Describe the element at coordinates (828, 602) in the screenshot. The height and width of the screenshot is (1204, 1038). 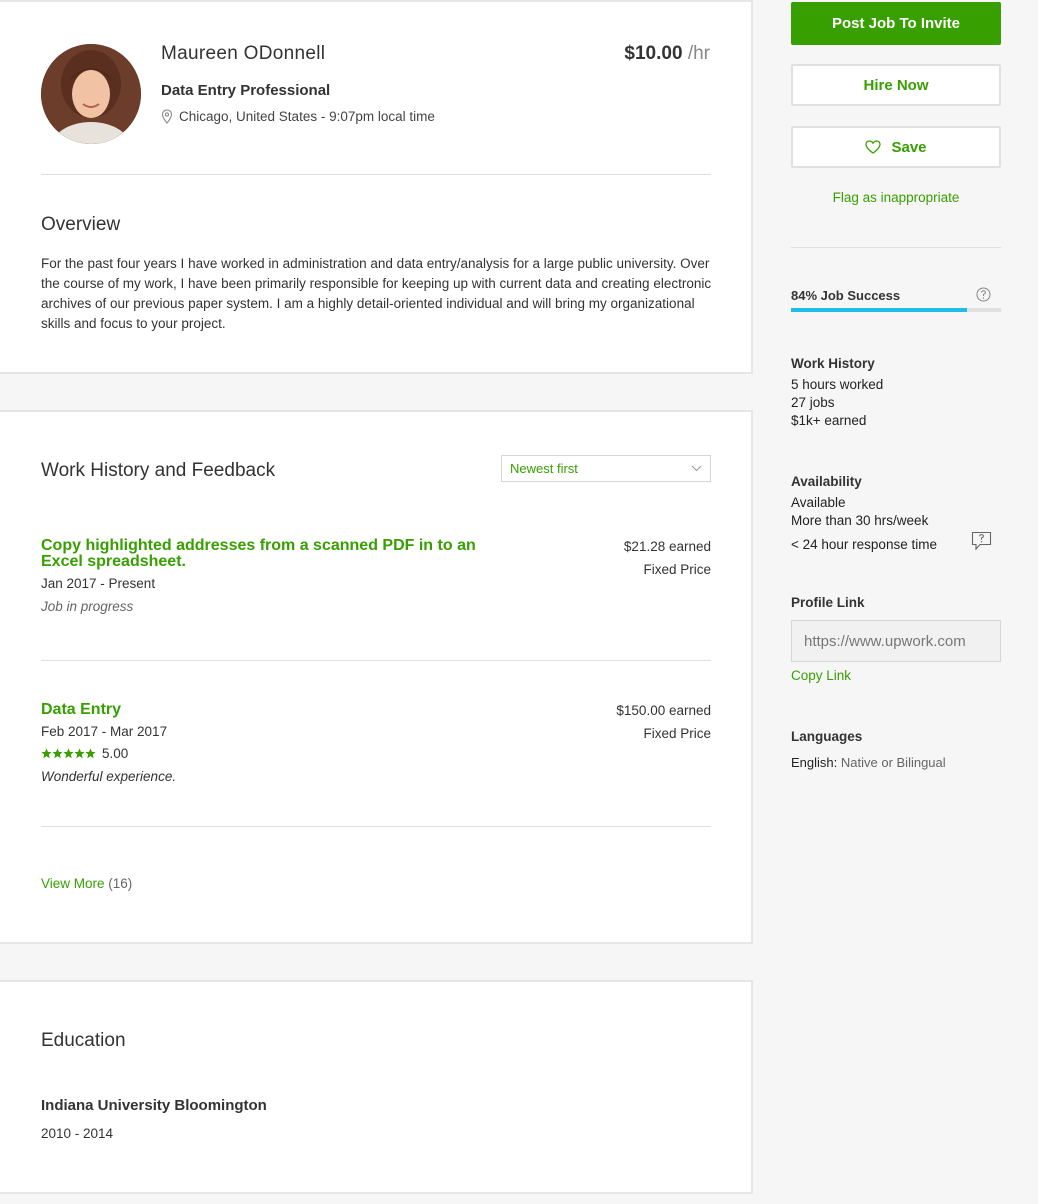
I see `profile-link-heading: Profile Link` at that location.